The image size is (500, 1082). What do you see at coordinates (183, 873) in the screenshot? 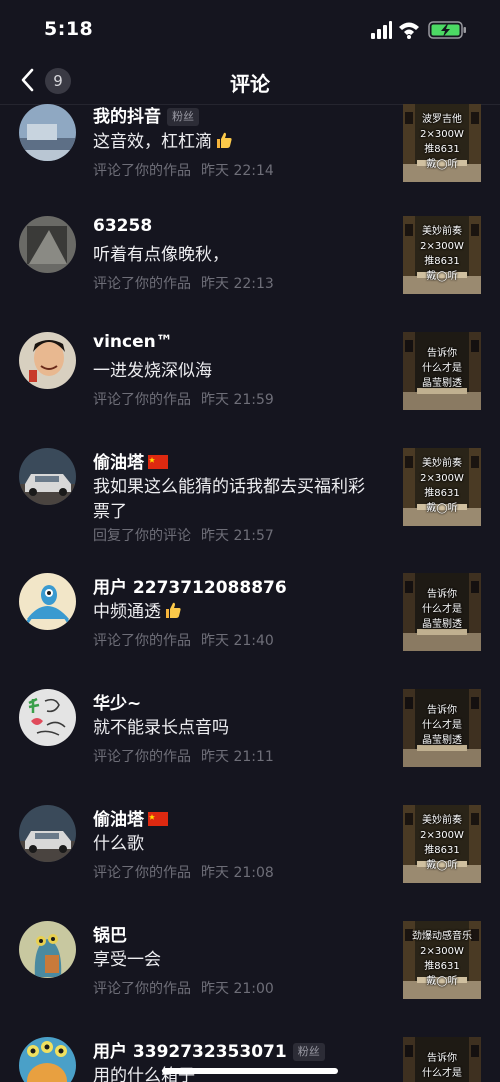
I see `comment-meta: 评论了你的作品 昨天 21:08` at bounding box center [183, 873].